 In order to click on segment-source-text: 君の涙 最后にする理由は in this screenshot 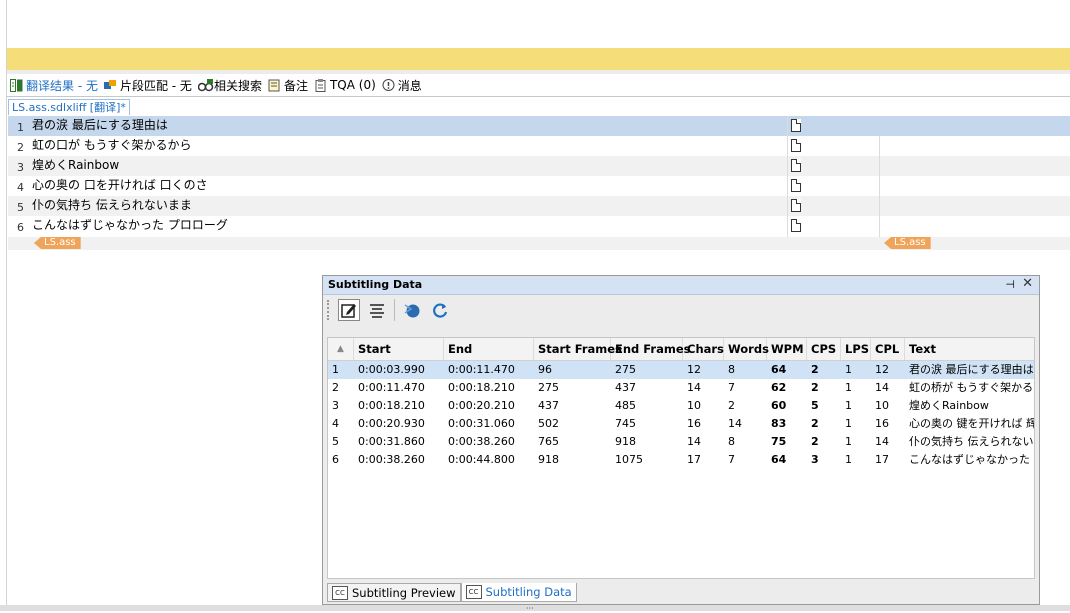, I will do `click(100, 124)`.